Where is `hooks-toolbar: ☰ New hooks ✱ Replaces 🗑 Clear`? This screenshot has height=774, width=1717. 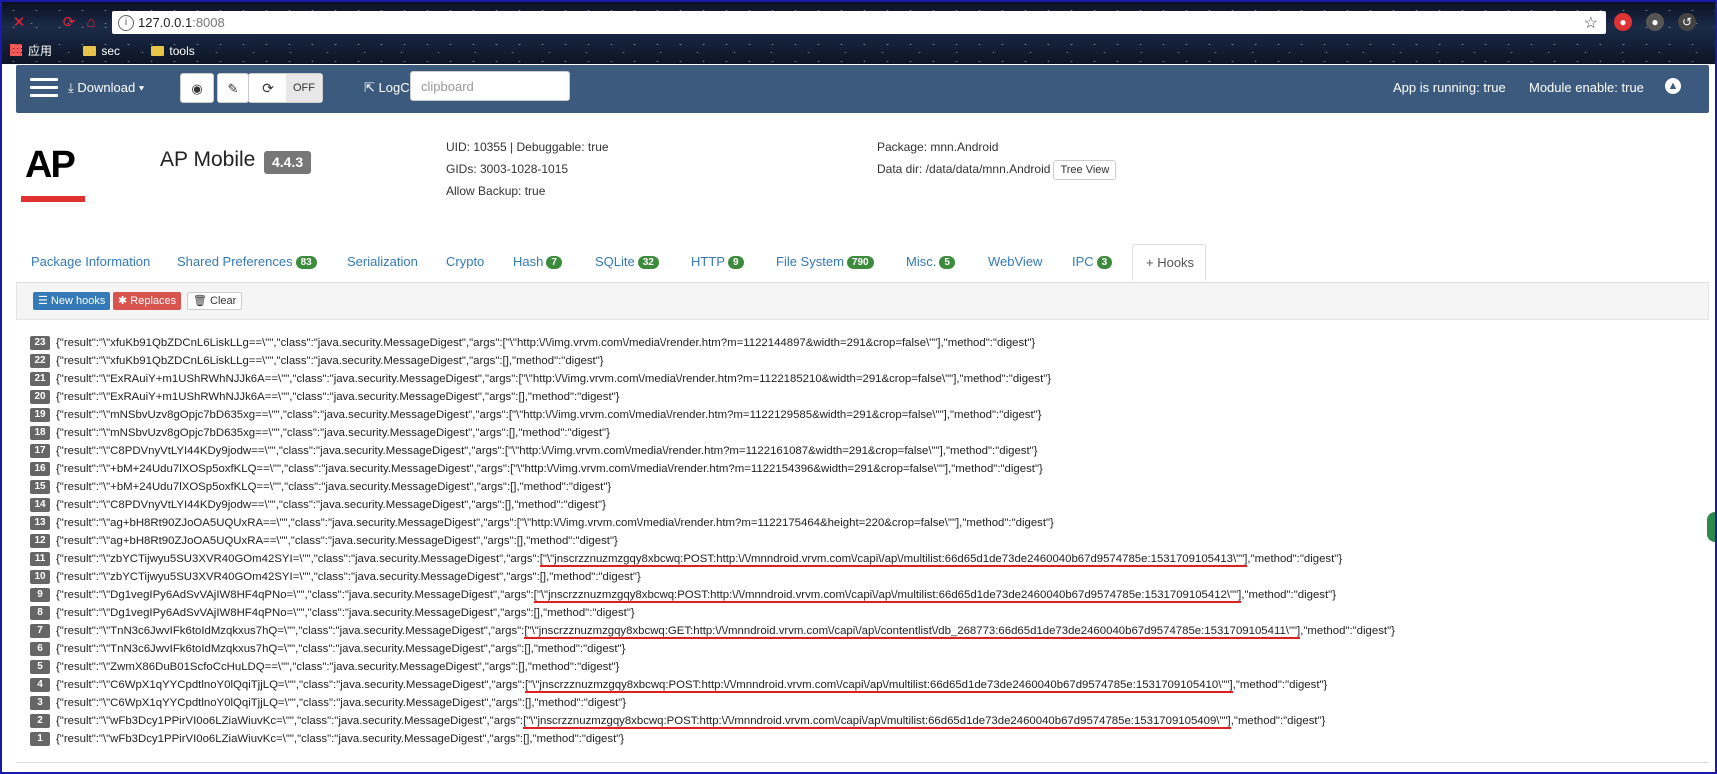
hooks-toolbar: ☰ New hooks ✱ Replaces 🗑 Clear is located at coordinates (862, 301).